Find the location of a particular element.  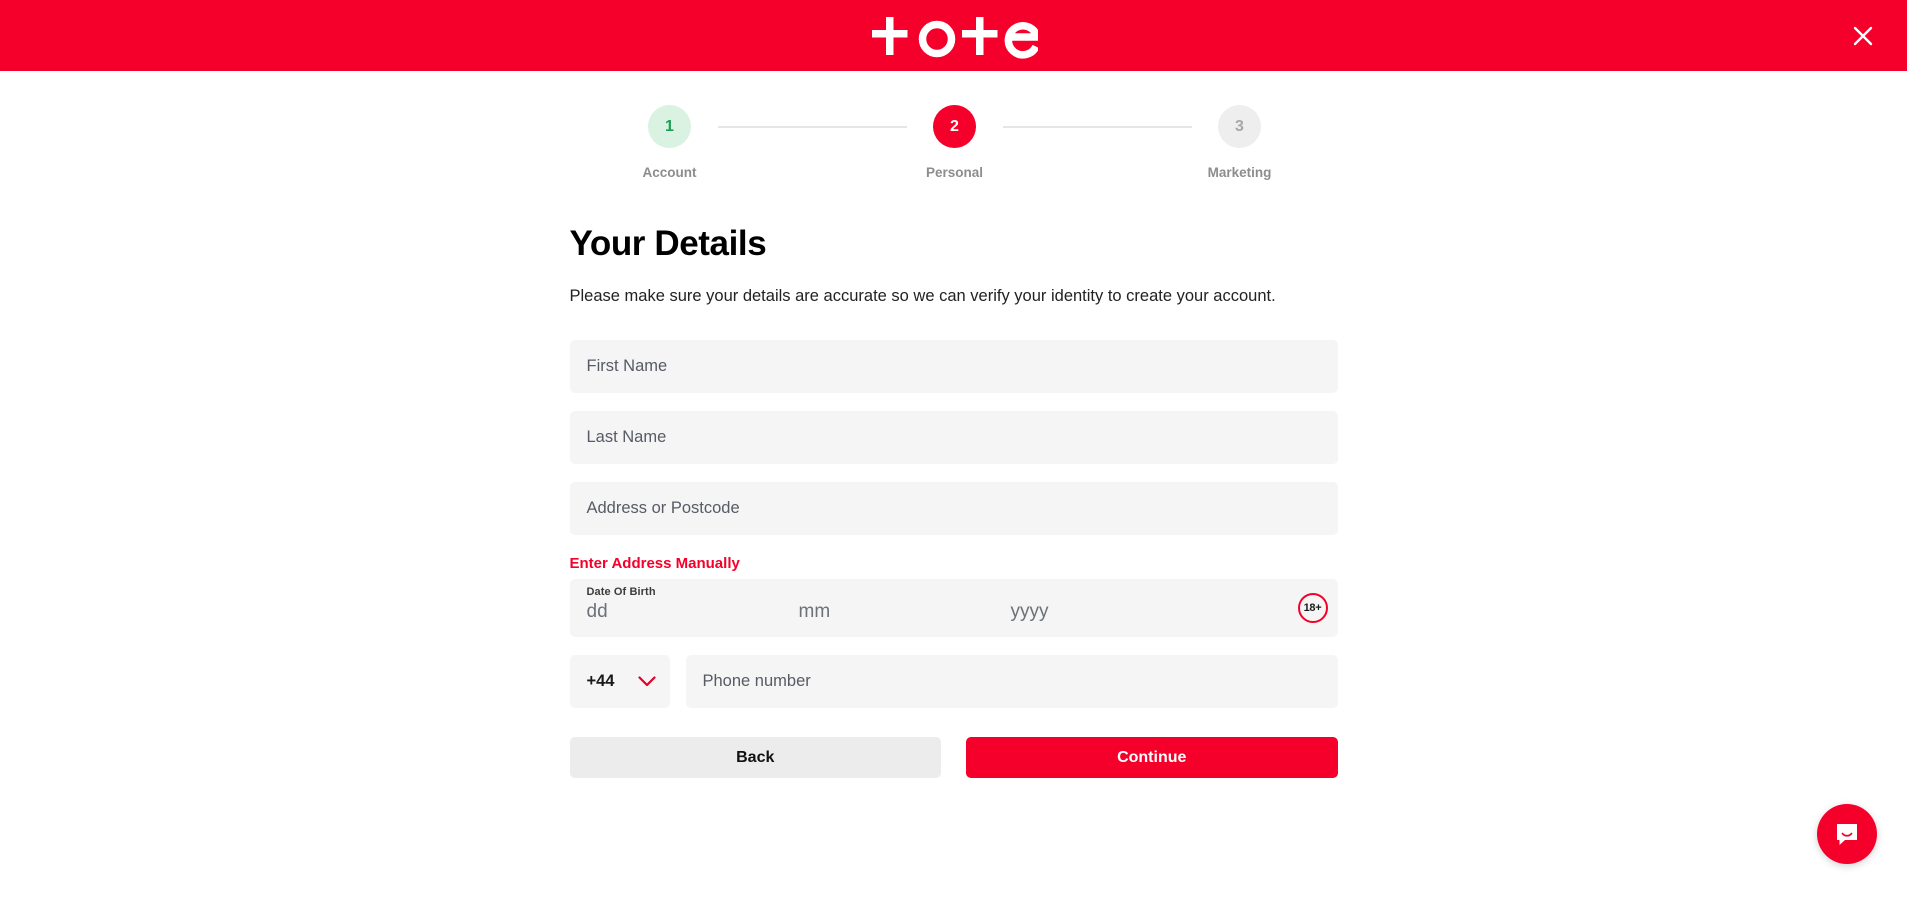

app-header is located at coordinates (953, 35).